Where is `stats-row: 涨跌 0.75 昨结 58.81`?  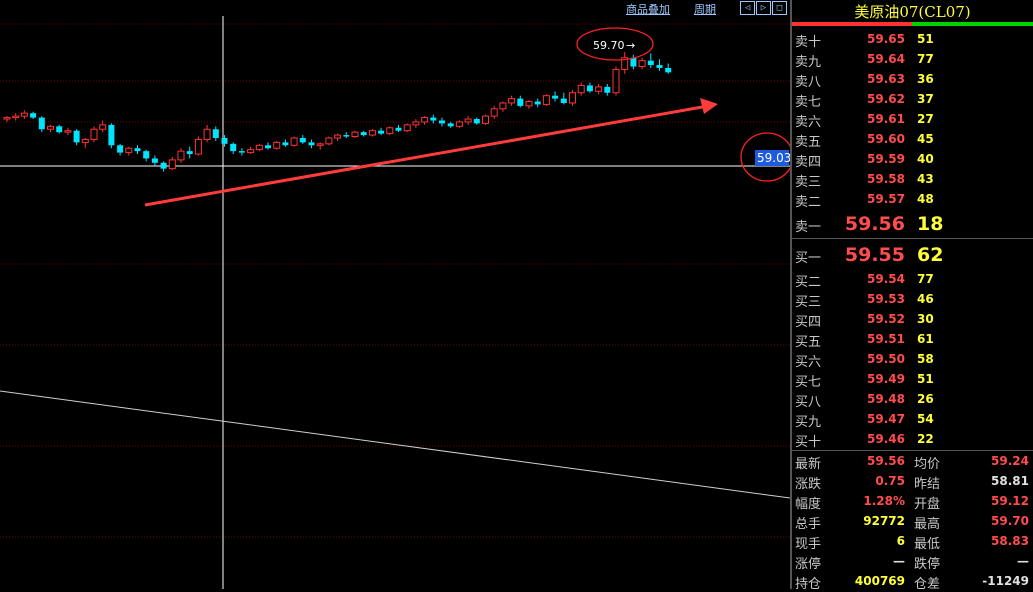
stats-row: 涨跌 0.75 昨结 58.81 is located at coordinates (912, 481).